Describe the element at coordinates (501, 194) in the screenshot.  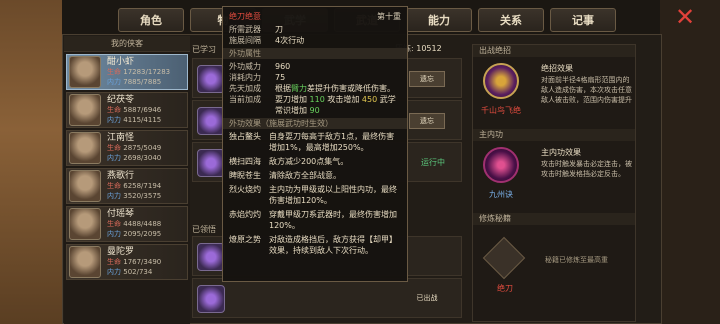
I see `inner-skill-name: 九州诀` at that location.